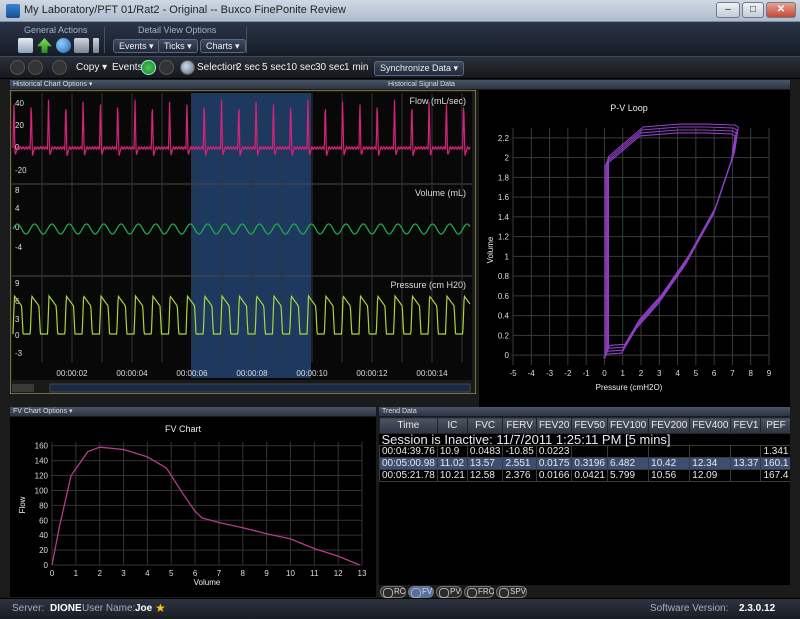 Image resolution: width=800 pixels, height=619 pixels. I want to click on timeline-scroll-left, so click(23, 388).